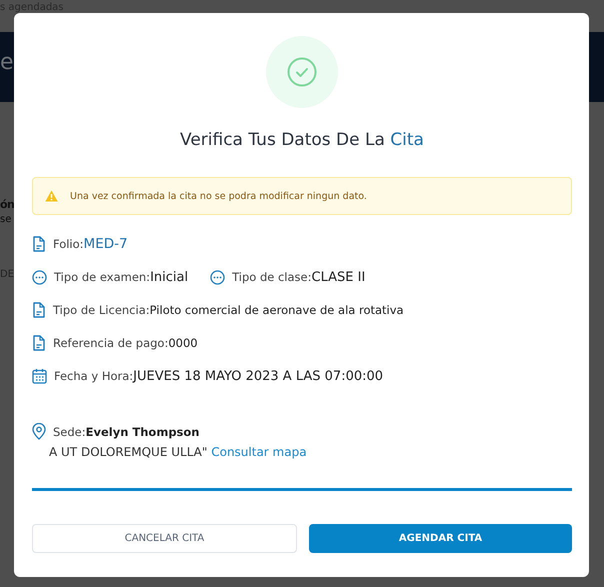 The width and height of the screenshot is (604, 587). What do you see at coordinates (302, 140) in the screenshot?
I see `dialog-title: Verifica Tus Datos De La Cita` at bounding box center [302, 140].